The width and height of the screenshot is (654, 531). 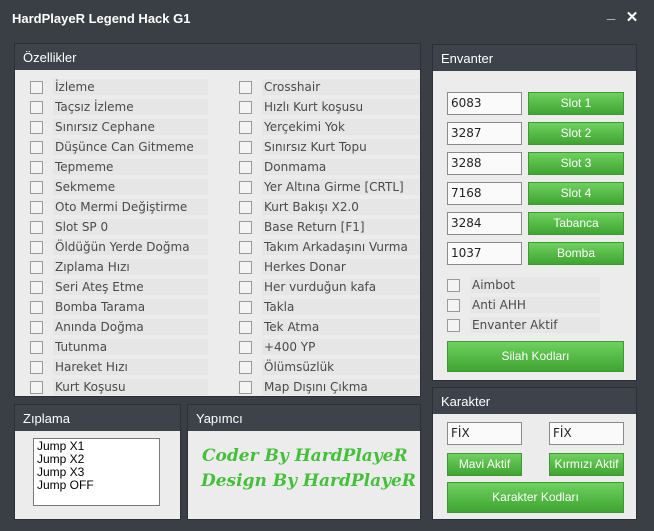 I want to click on title-bar: HardPlayeR Legend Hack G1 _ ✕, so click(x=327, y=19).